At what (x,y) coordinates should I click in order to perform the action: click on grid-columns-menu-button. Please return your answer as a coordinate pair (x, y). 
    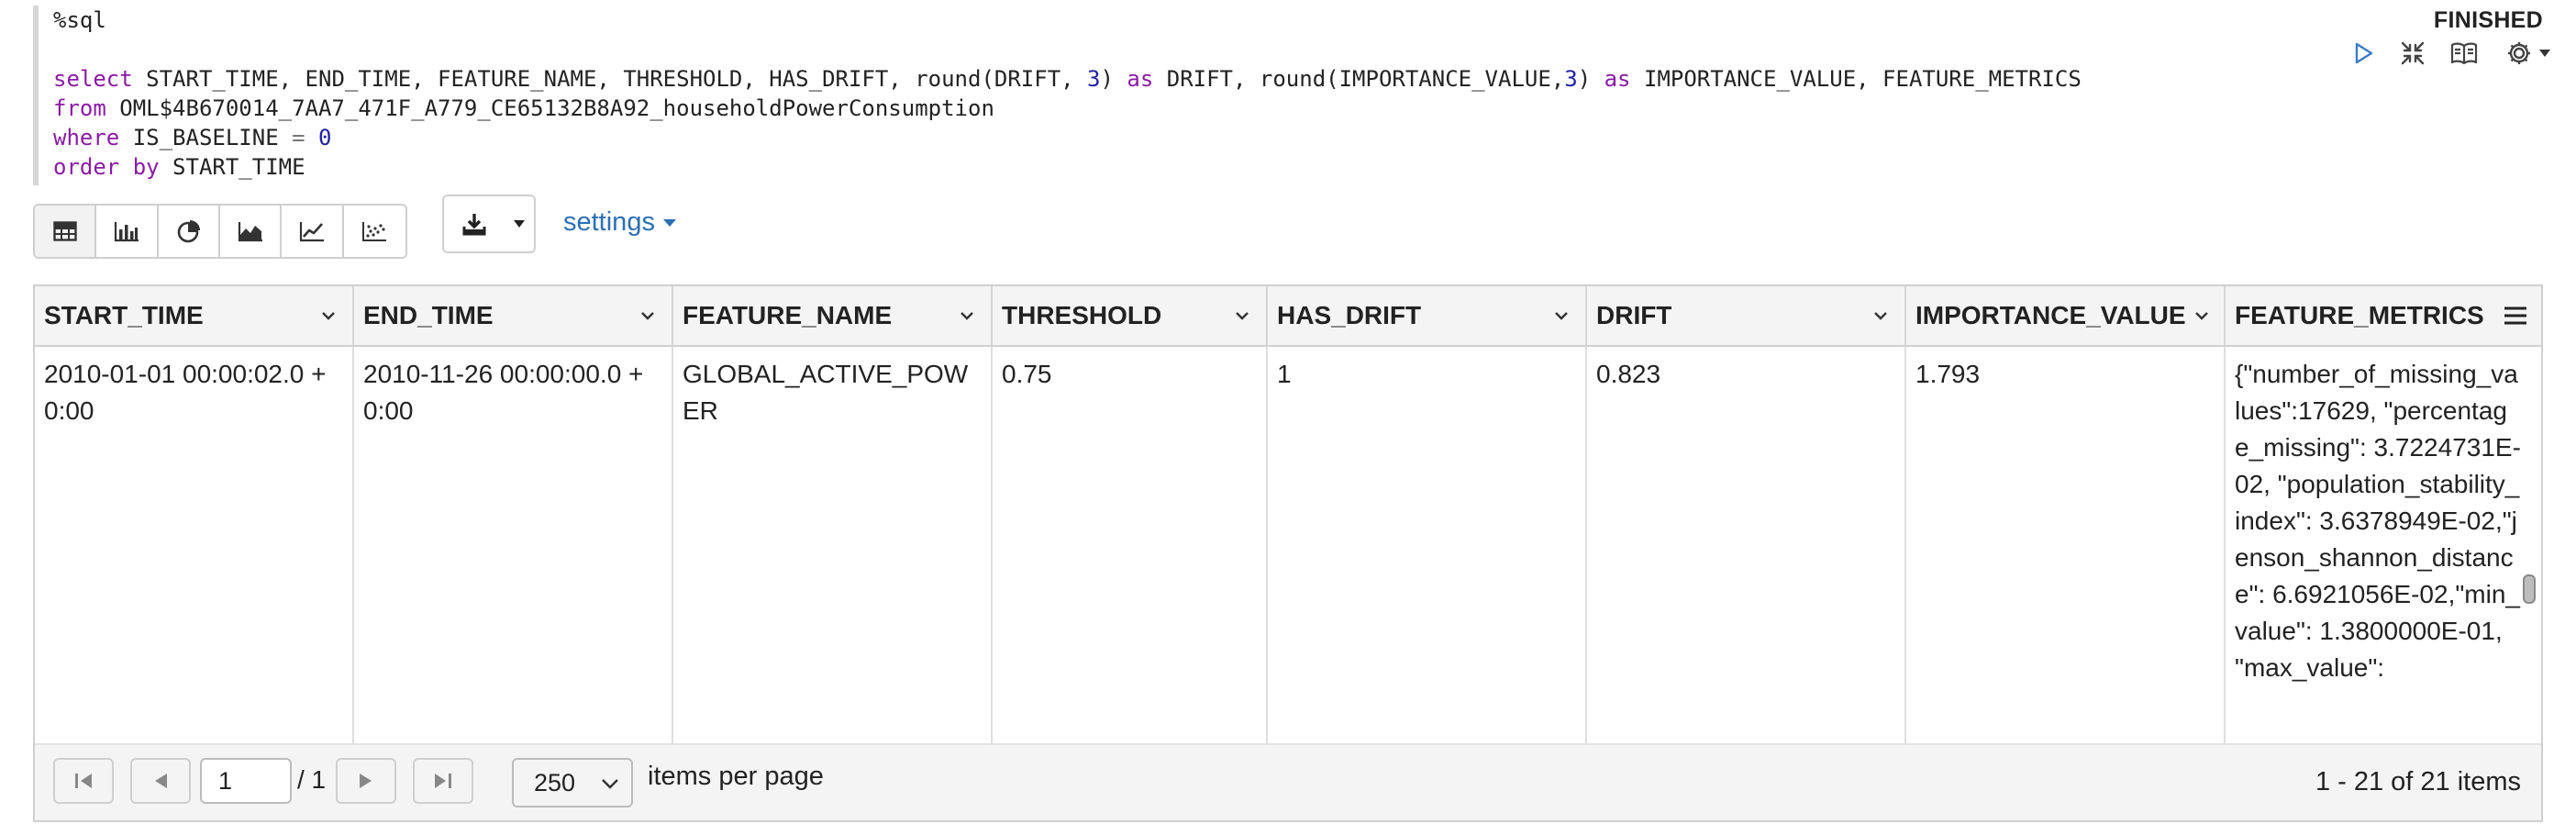
    Looking at the image, I should click on (2515, 316).